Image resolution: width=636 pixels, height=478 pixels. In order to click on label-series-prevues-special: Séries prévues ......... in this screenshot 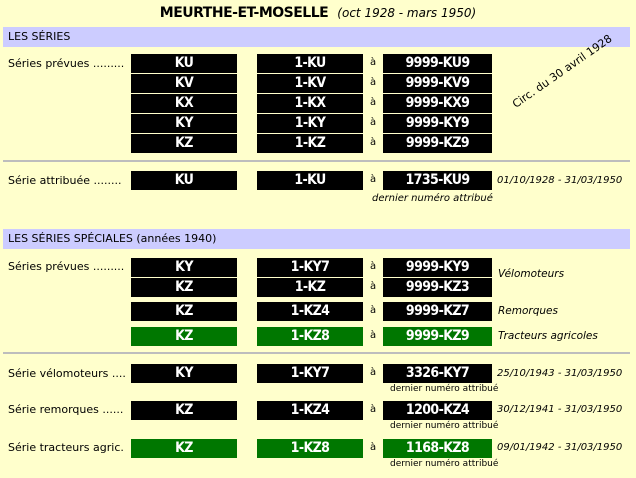, I will do `click(66, 266)`.